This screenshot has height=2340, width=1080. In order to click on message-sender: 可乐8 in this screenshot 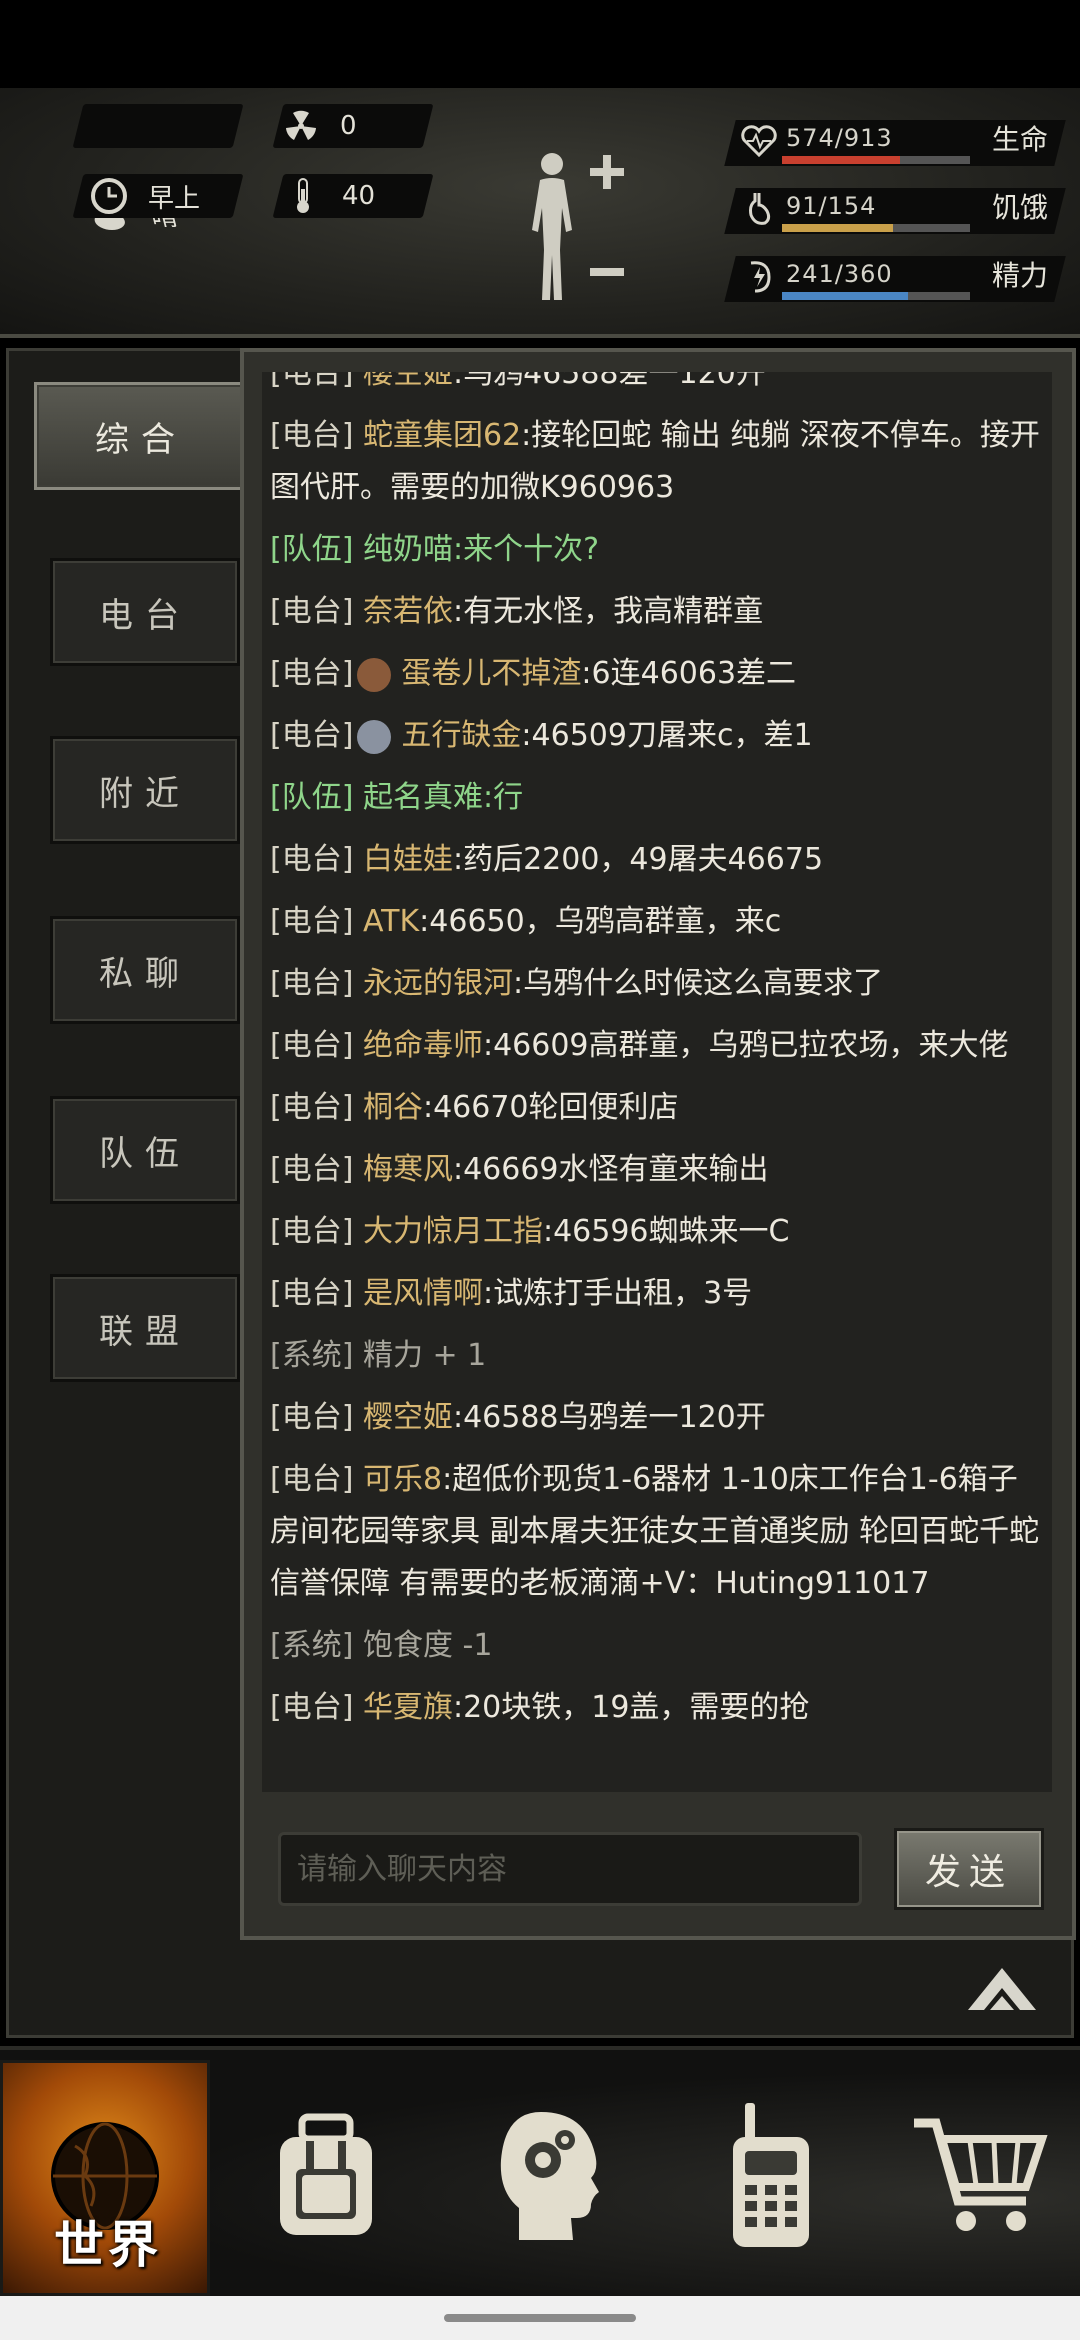, I will do `click(402, 1479)`.